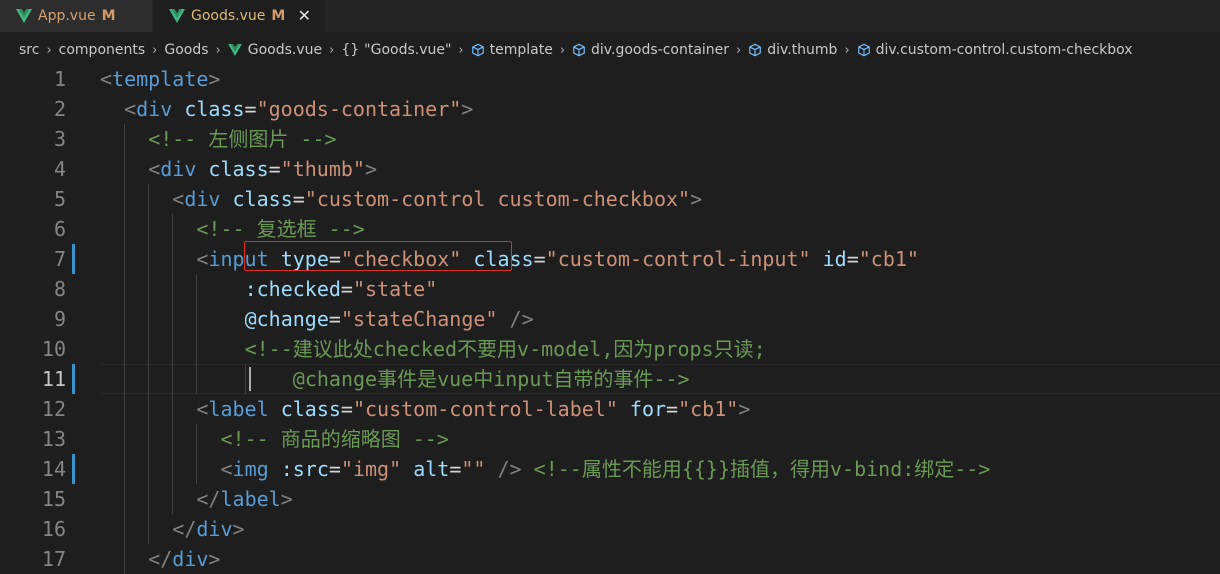 Image resolution: width=1220 pixels, height=574 pixels. What do you see at coordinates (792, 50) in the screenshot?
I see `breadcrumb-thumb: div.thumb` at bounding box center [792, 50].